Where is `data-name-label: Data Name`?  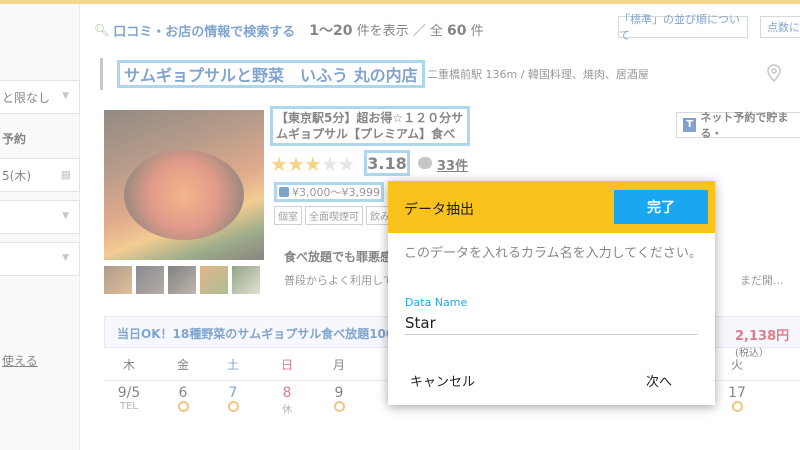 data-name-label: Data Name is located at coordinates (436, 302).